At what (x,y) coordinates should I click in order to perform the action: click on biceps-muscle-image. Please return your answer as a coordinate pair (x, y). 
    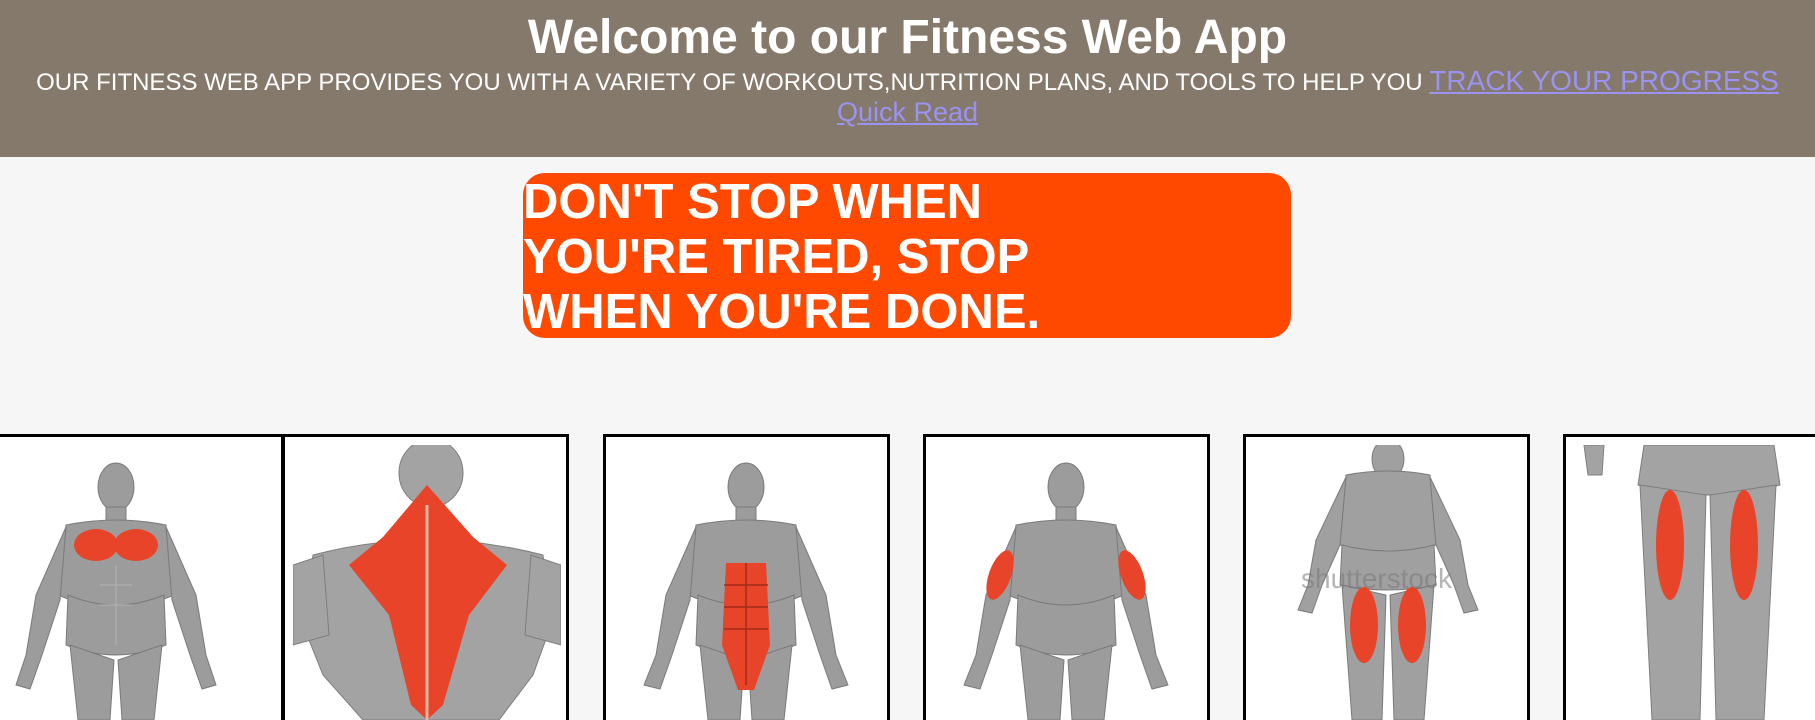
    Looking at the image, I should click on (1066, 582).